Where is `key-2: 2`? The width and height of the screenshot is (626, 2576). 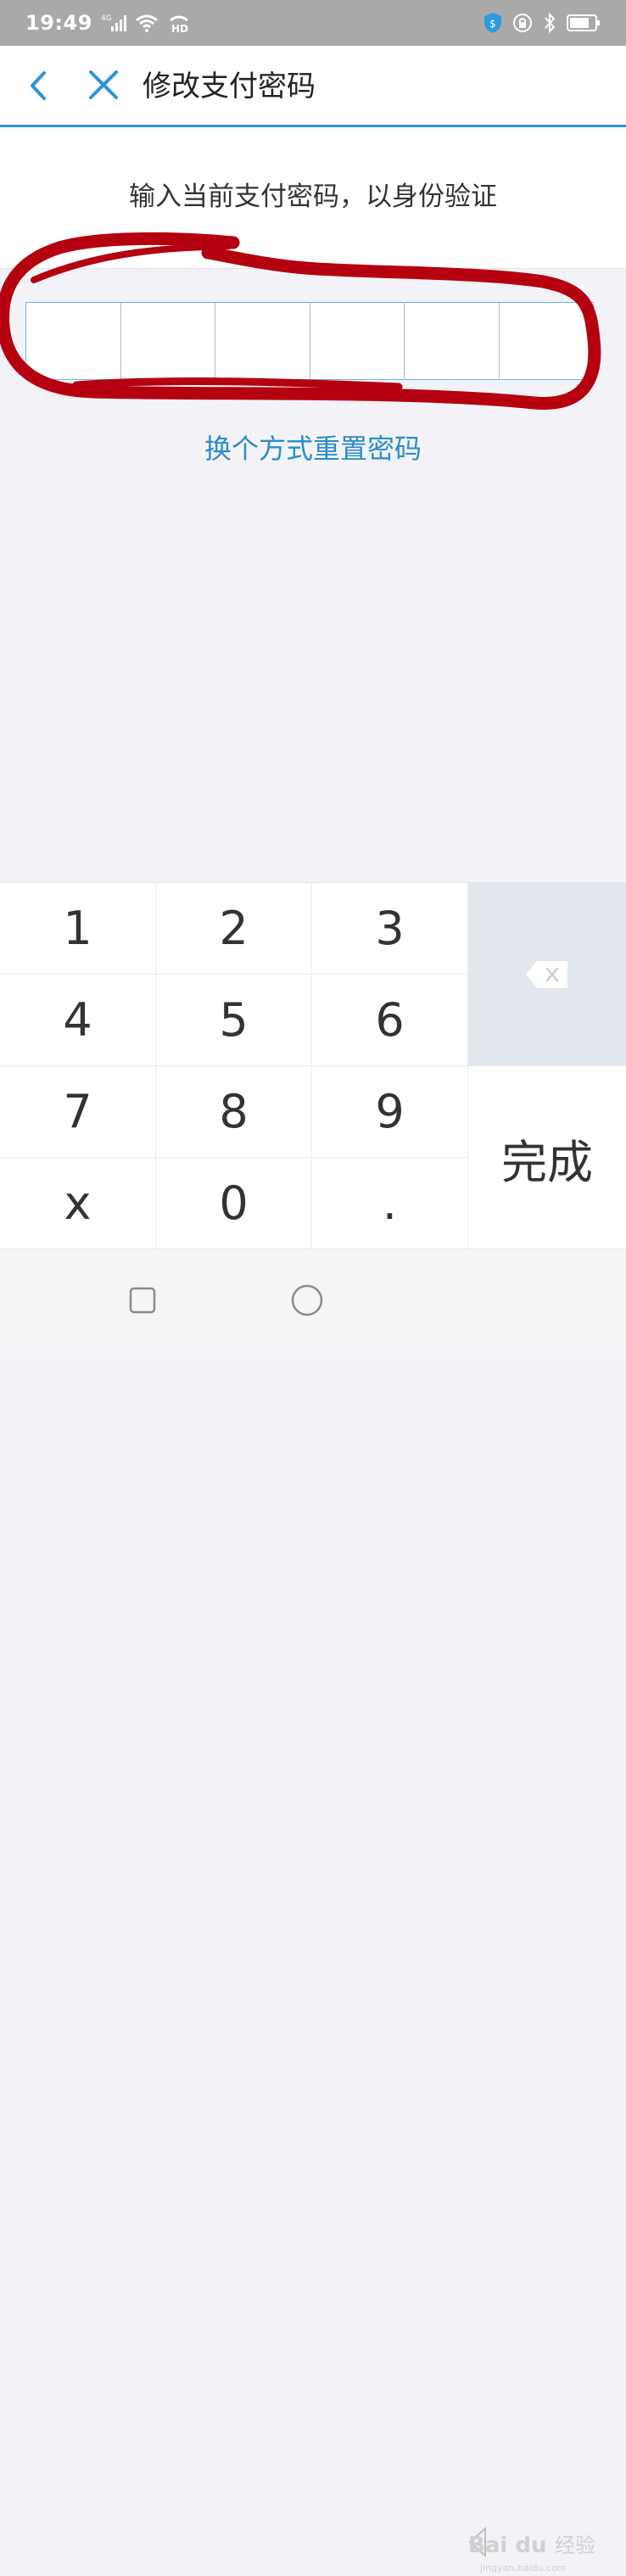
key-2: 2 is located at coordinates (234, 929).